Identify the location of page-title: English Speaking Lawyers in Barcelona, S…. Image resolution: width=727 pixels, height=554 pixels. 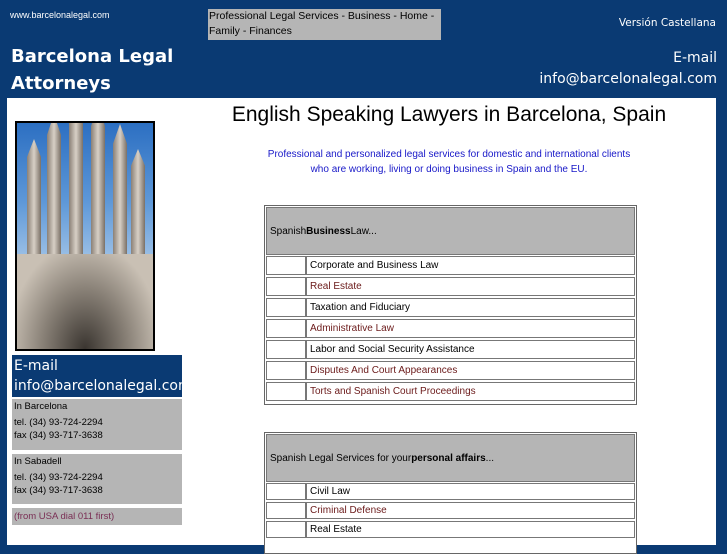
(449, 114).